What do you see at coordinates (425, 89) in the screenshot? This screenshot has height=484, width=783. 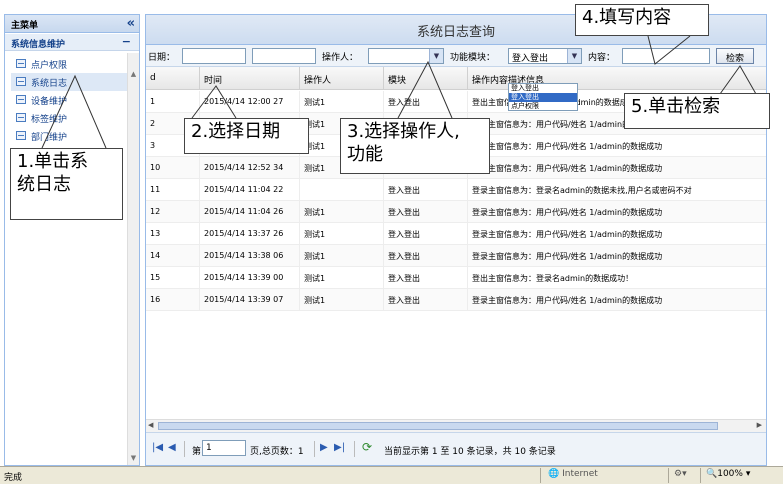 I see `callout-3-pointer` at bounding box center [425, 89].